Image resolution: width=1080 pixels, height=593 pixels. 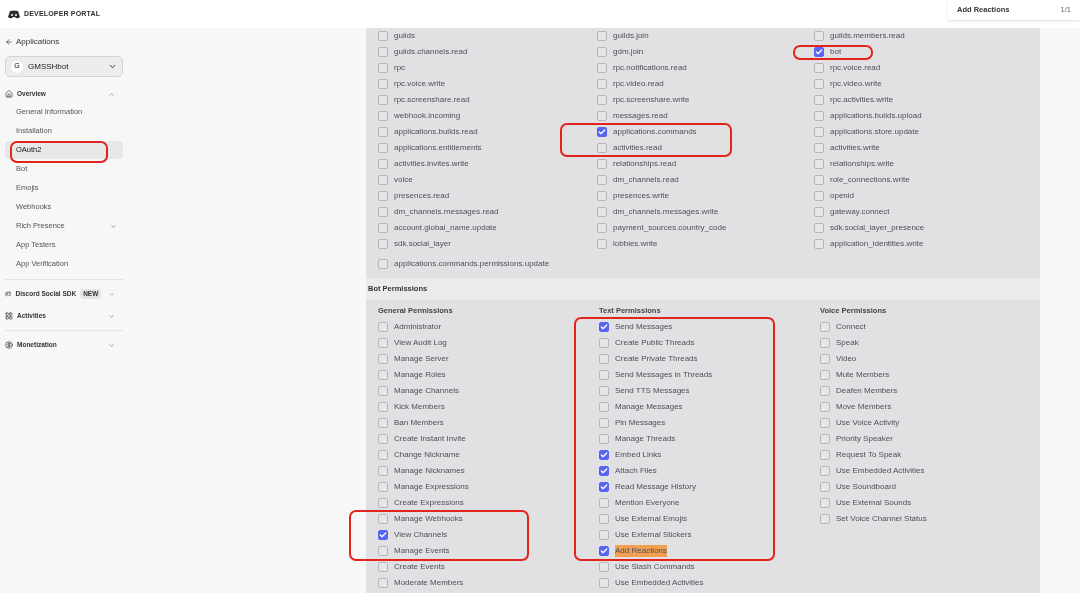 I want to click on permission-label: dm_channels.read, so click(x=646, y=180).